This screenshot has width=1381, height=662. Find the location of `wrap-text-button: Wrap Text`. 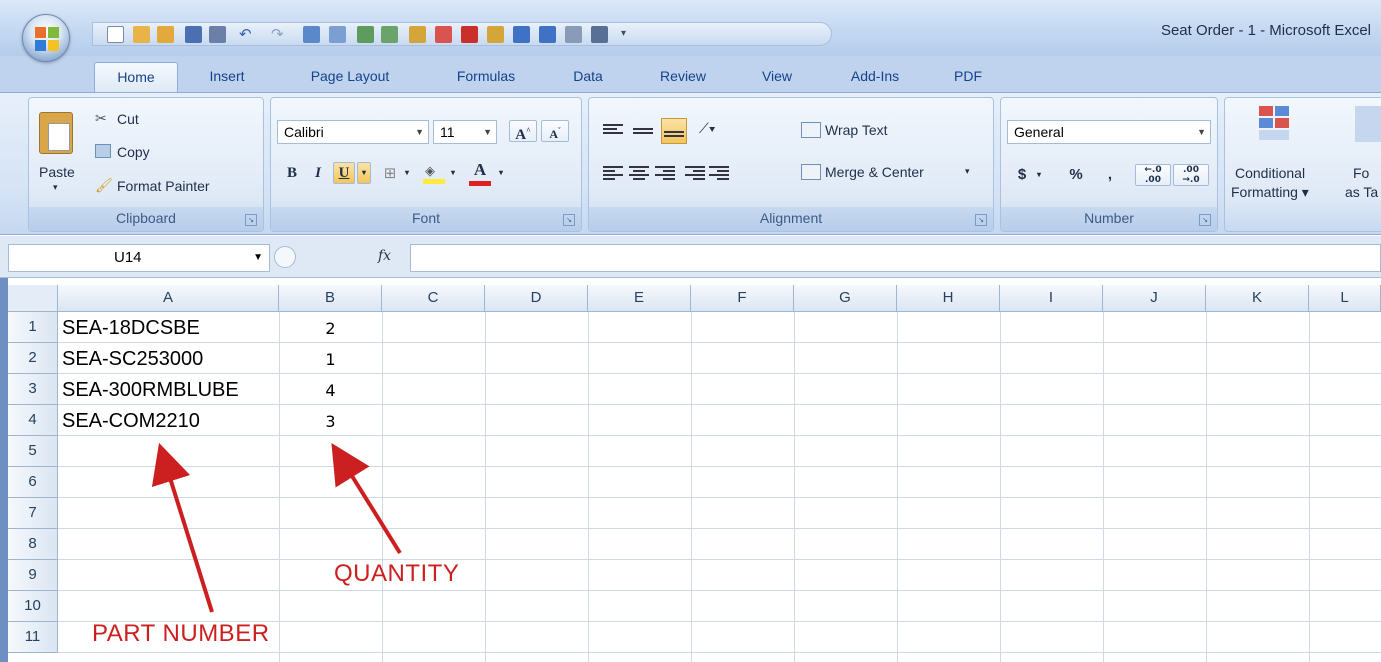

wrap-text-button: Wrap Text is located at coordinates (856, 130).